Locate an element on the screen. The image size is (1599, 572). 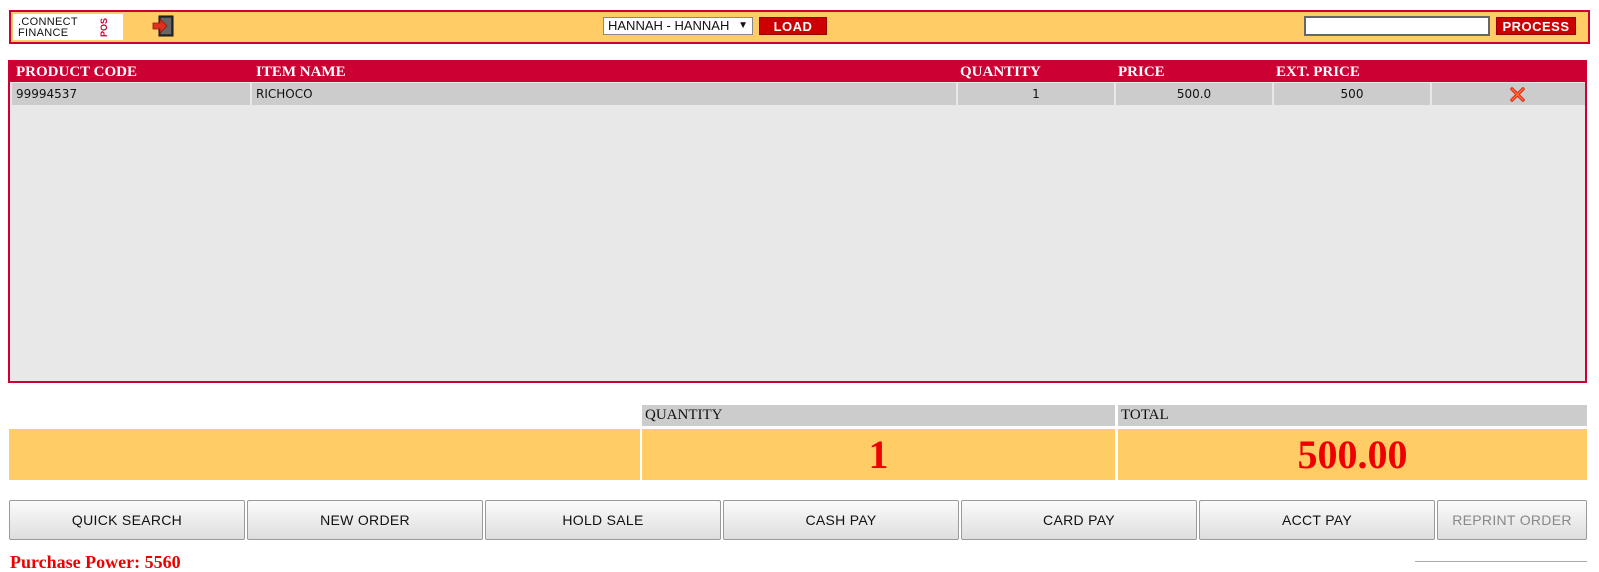
cell-quantity: 1 is located at coordinates (1036, 94).